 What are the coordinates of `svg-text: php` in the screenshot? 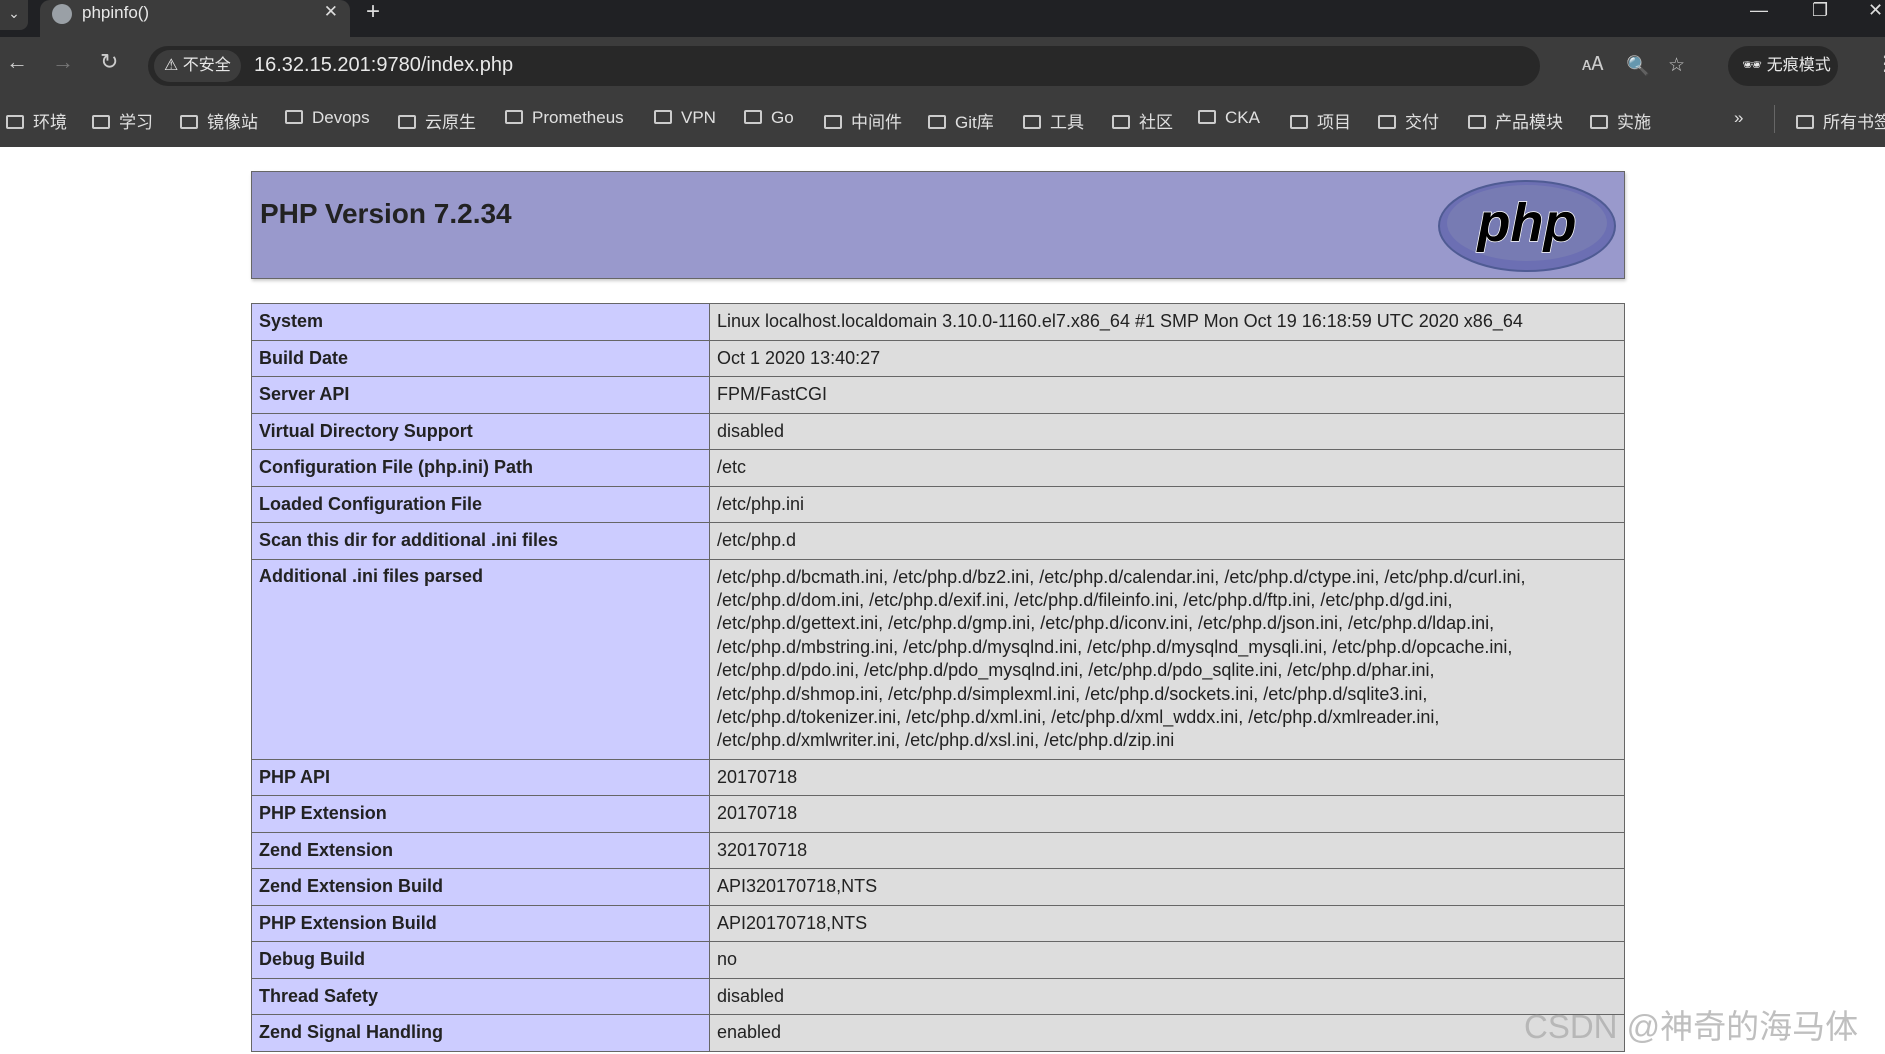 It's located at (1526, 223).